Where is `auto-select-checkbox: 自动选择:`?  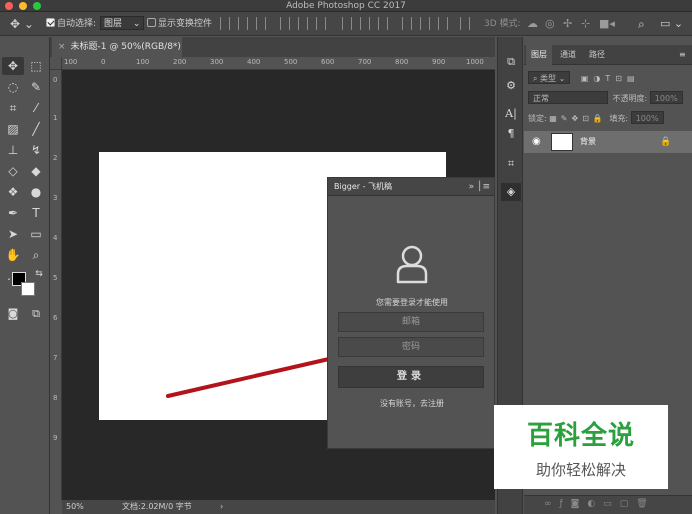 auto-select-checkbox: 自动选择: is located at coordinates (71, 24).